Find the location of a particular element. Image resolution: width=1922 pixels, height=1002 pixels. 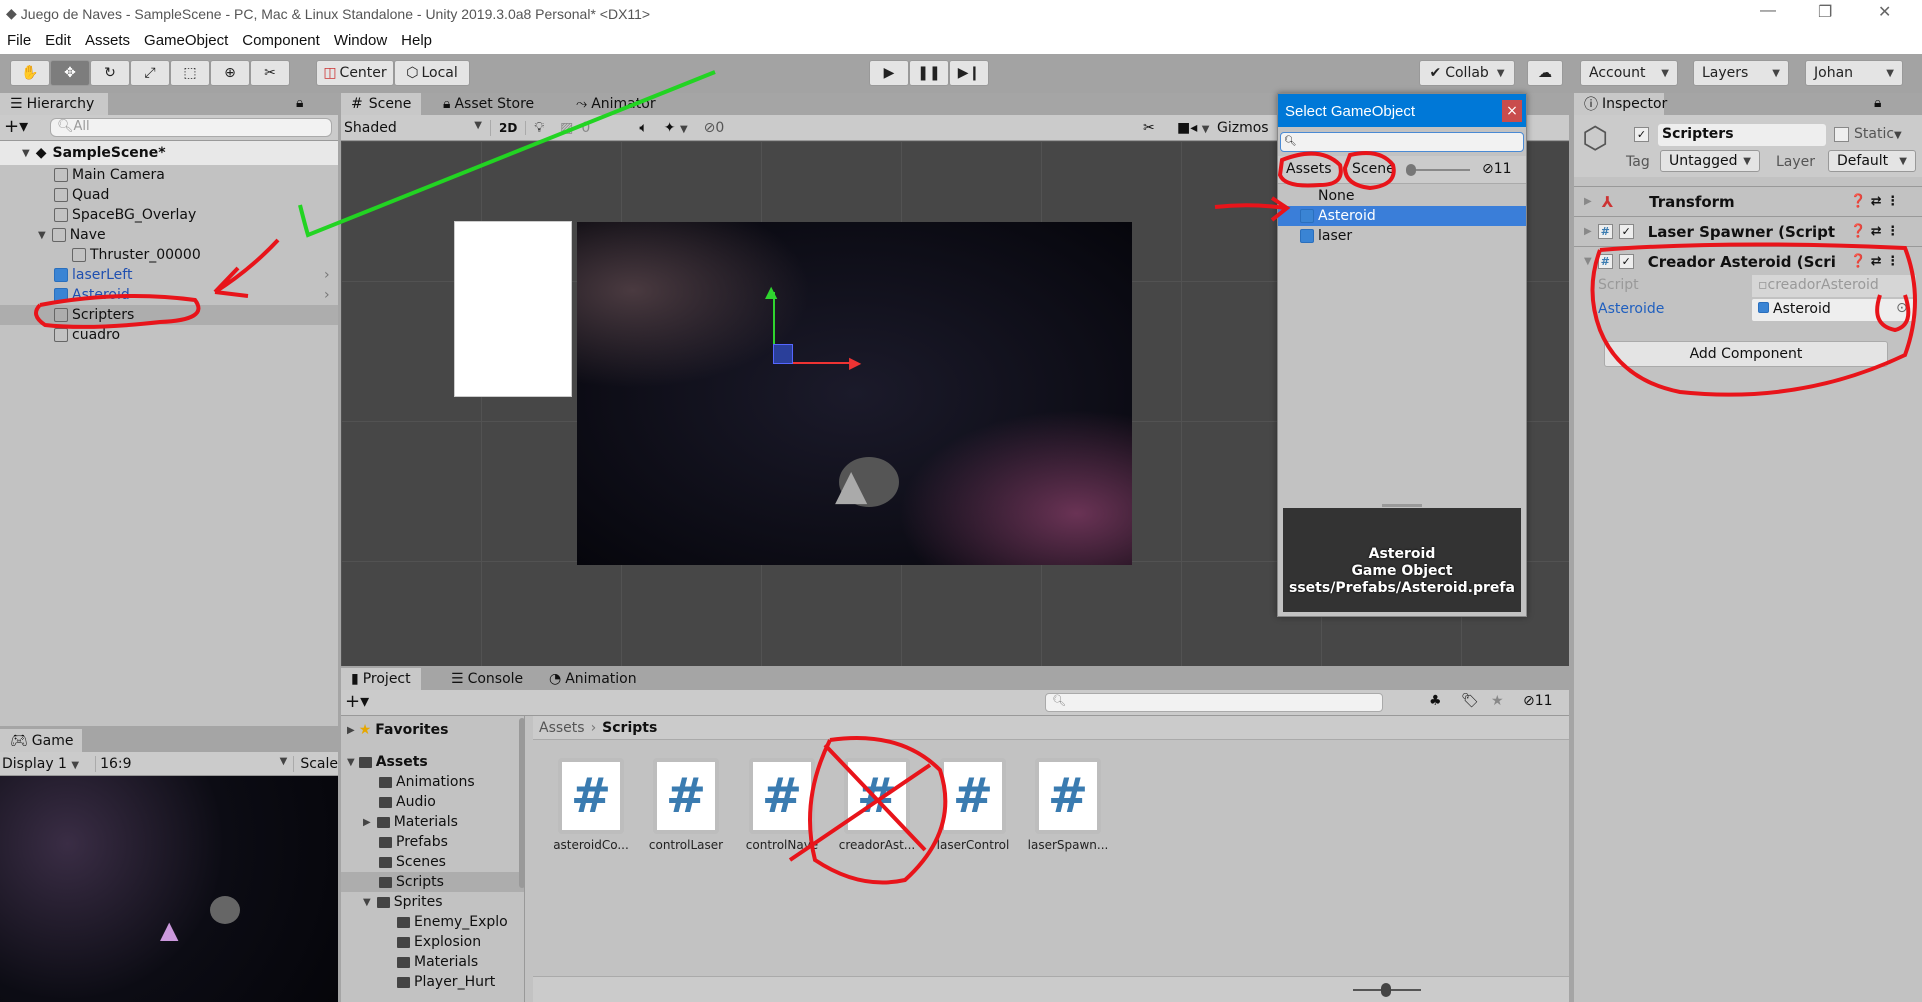

hierarchy-item: Quad is located at coordinates (169, 195).